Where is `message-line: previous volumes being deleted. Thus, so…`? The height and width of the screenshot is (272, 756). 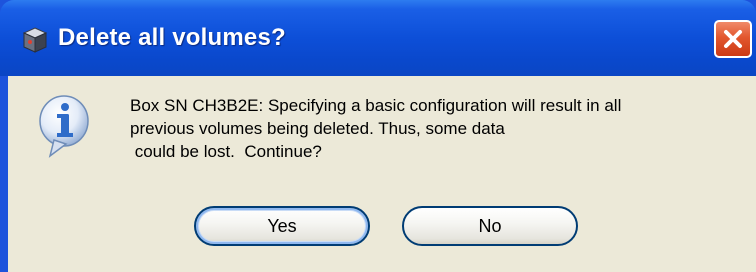 message-line: previous volumes being deleted. Thus, so… is located at coordinates (317, 128).